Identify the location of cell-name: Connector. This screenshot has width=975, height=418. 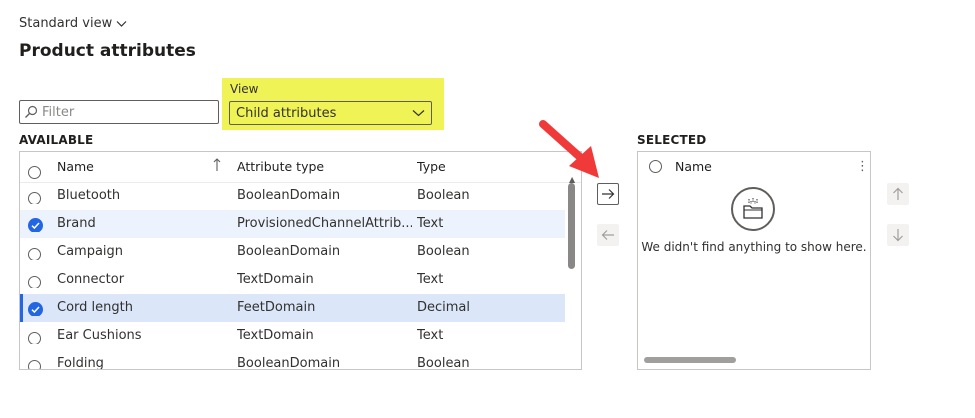
(91, 279).